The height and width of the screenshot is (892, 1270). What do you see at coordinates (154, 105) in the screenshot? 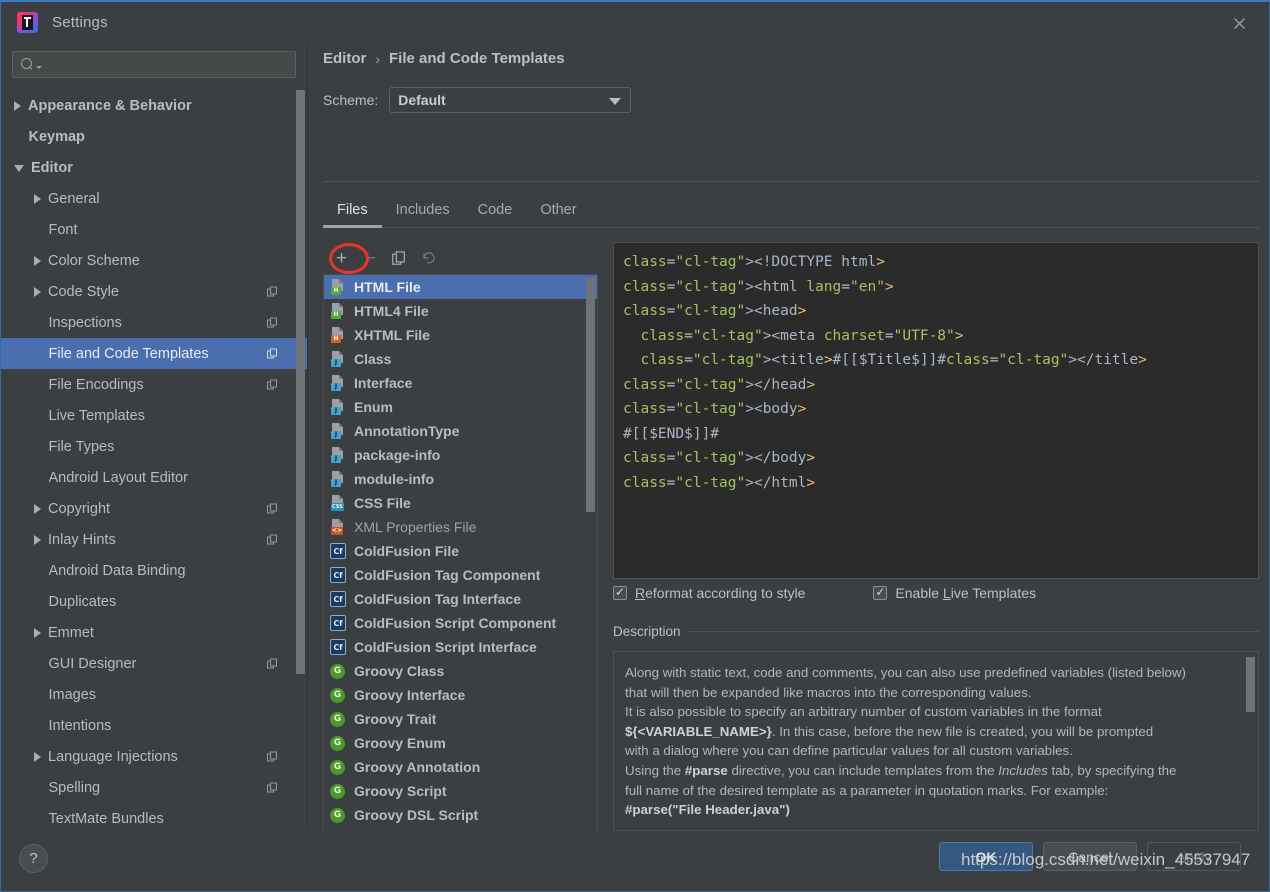
I see `sidebar-item-appearance-behavior: Appearance & Behavior` at bounding box center [154, 105].